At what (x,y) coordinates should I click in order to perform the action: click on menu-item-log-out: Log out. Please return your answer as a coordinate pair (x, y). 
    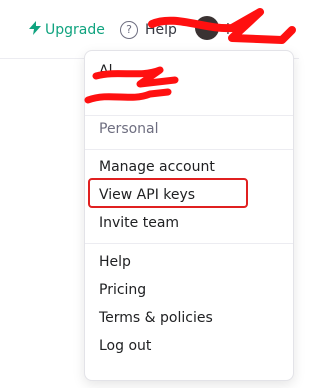
    Looking at the image, I should click on (125, 346).